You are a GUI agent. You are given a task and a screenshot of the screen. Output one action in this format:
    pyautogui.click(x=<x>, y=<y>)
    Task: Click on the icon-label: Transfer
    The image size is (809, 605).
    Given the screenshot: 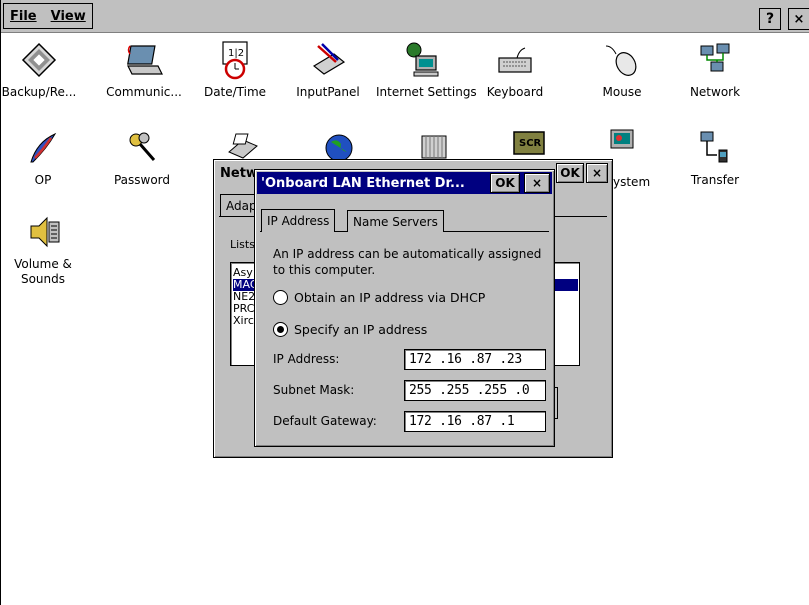 What is the action you would take?
    pyautogui.click(x=715, y=180)
    